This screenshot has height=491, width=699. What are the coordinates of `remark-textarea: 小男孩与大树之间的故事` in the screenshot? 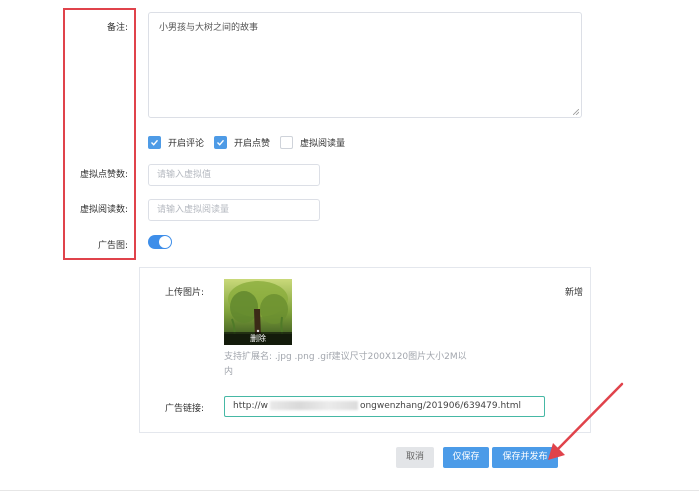 It's located at (365, 65).